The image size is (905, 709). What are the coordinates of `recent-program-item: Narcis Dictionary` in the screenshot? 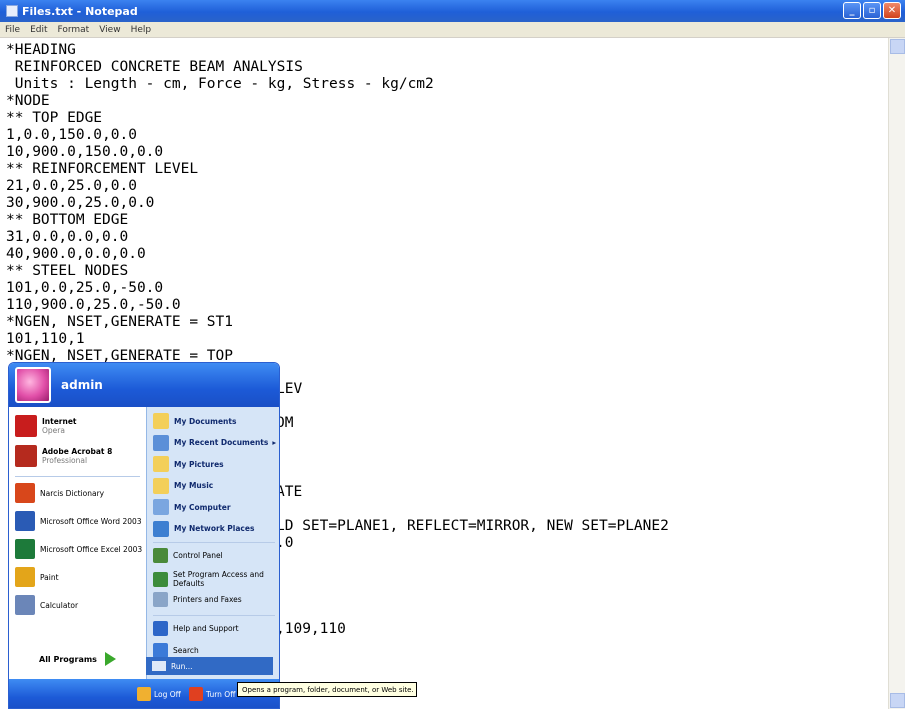 It's located at (59, 493).